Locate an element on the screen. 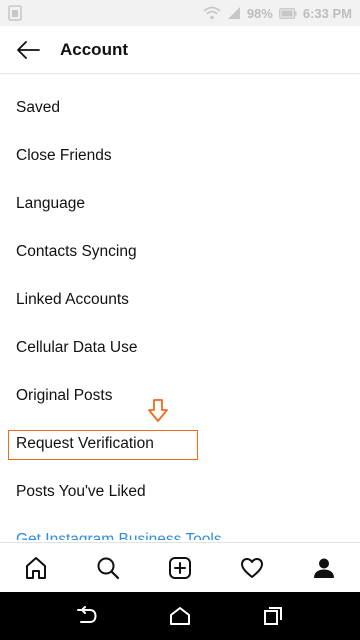 This screenshot has height=640, width=360. menu-item-close-friends: Close Friends is located at coordinates (180, 156).